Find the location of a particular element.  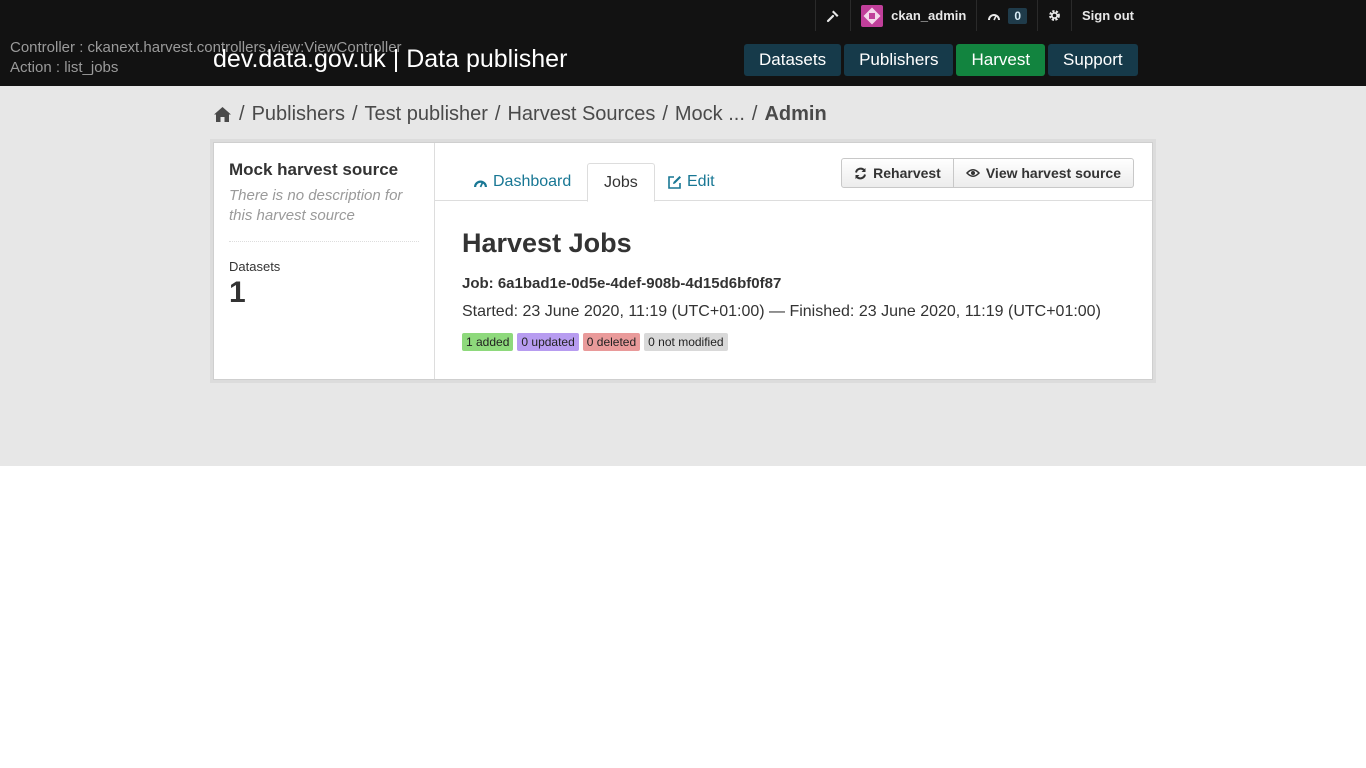

badge-added: 1 added is located at coordinates (488, 342).